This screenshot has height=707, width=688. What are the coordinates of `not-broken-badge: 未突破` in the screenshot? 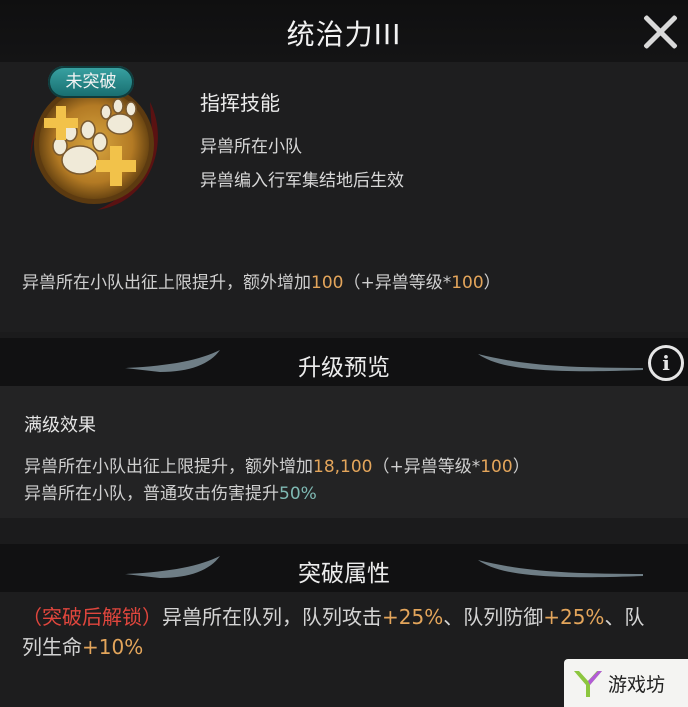 It's located at (91, 82).